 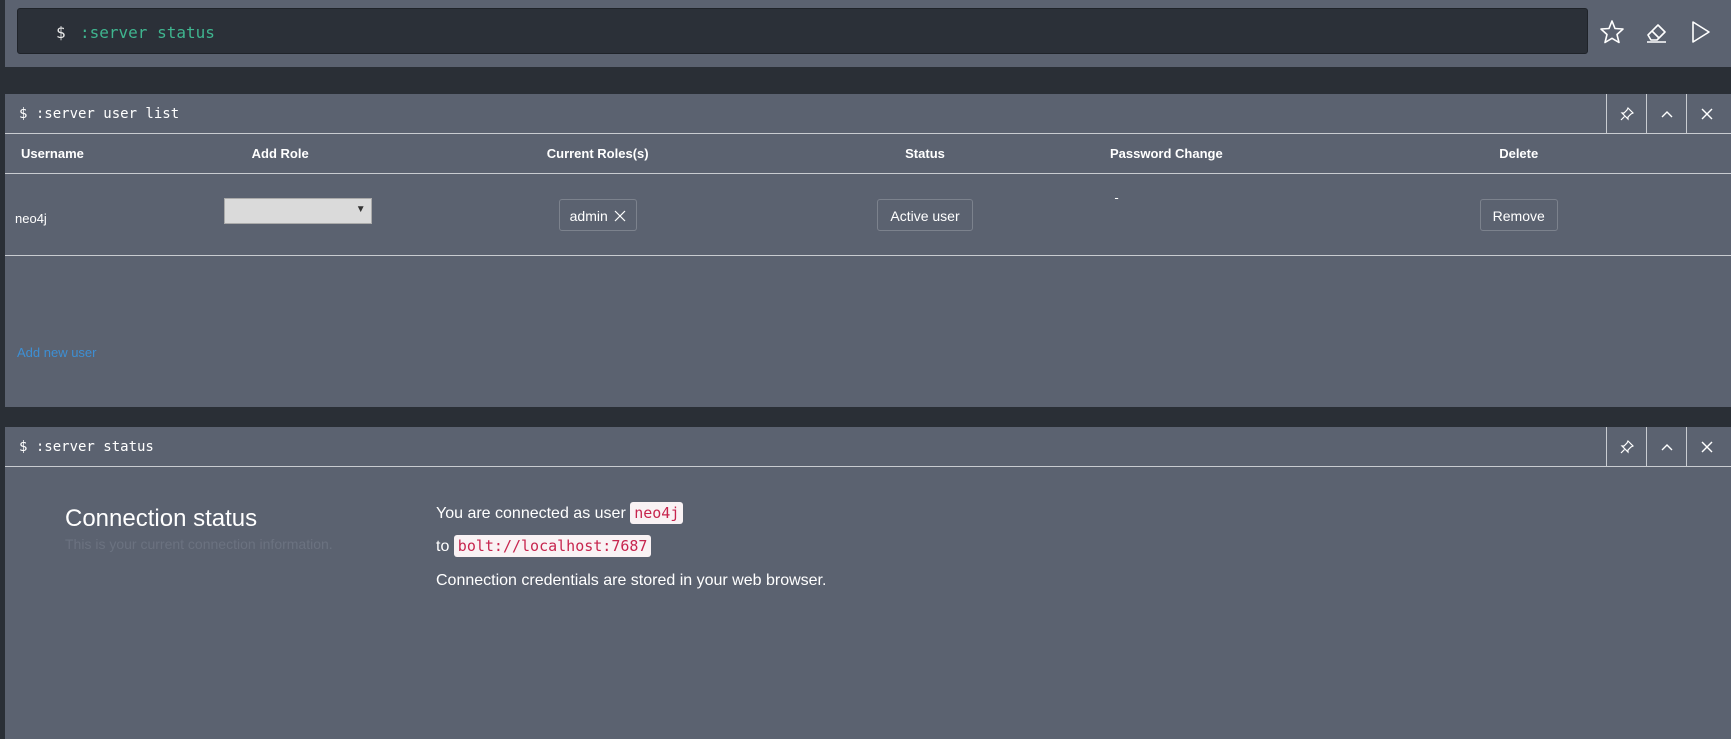 I want to click on current-roles-cell: admin, so click(x=597, y=214).